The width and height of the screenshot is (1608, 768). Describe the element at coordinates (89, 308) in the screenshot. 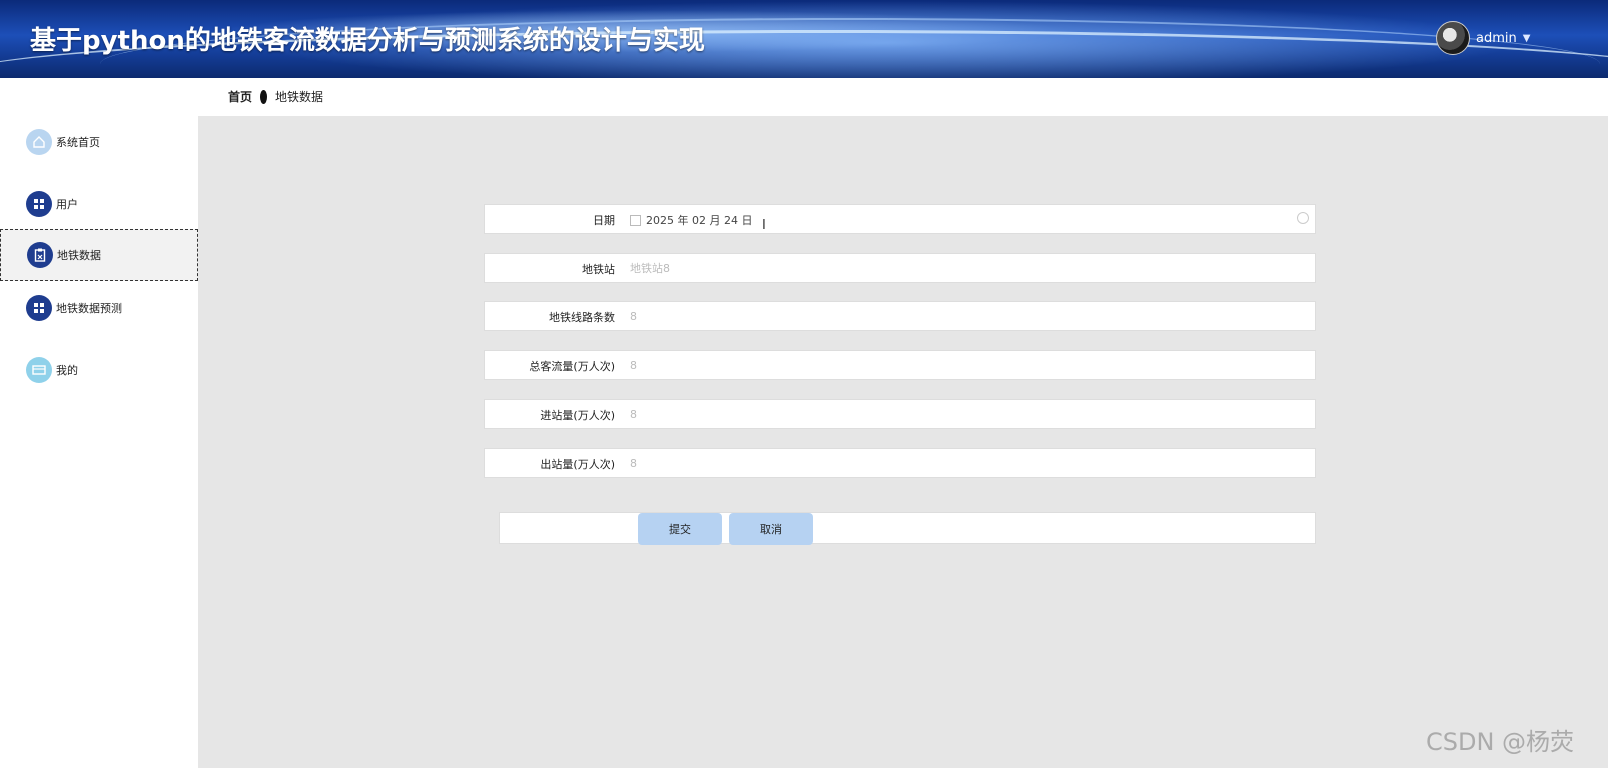

I see `sidebar-item-label: 地铁数据预测` at that location.